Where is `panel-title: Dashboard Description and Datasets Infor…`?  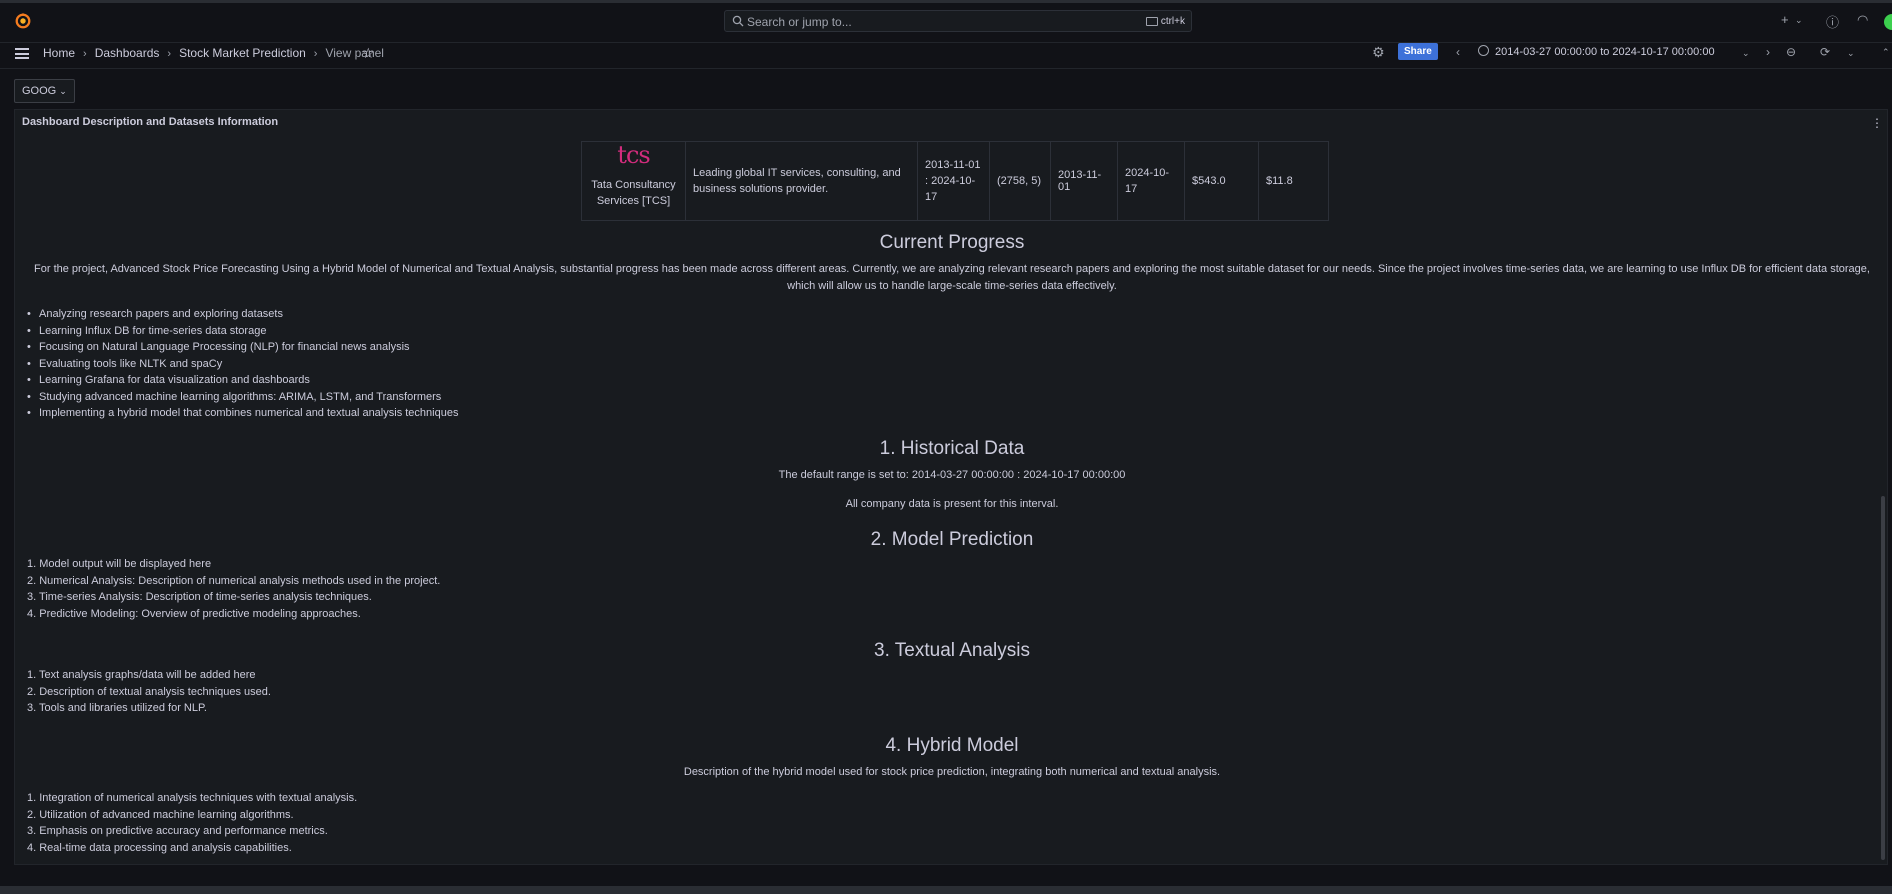 panel-title: Dashboard Description and Datasets Infor… is located at coordinates (150, 122).